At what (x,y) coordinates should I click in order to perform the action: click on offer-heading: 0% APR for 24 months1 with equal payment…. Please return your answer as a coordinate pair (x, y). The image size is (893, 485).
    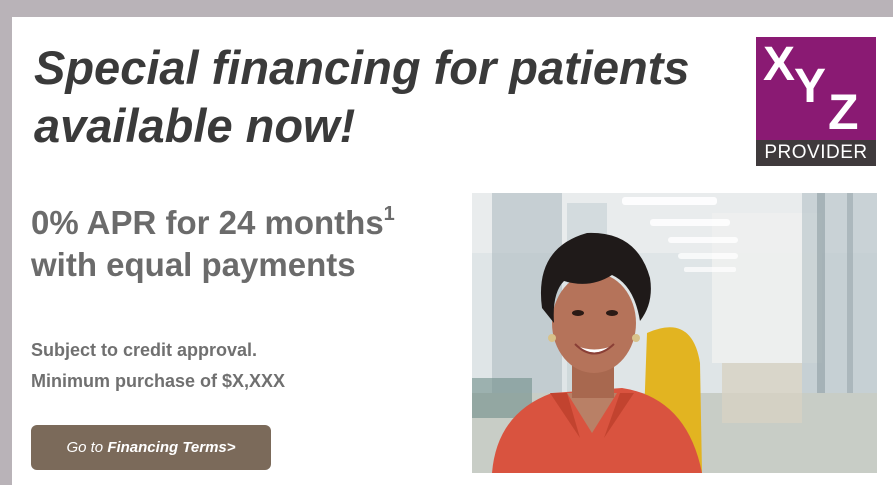
    Looking at the image, I should click on (246, 244).